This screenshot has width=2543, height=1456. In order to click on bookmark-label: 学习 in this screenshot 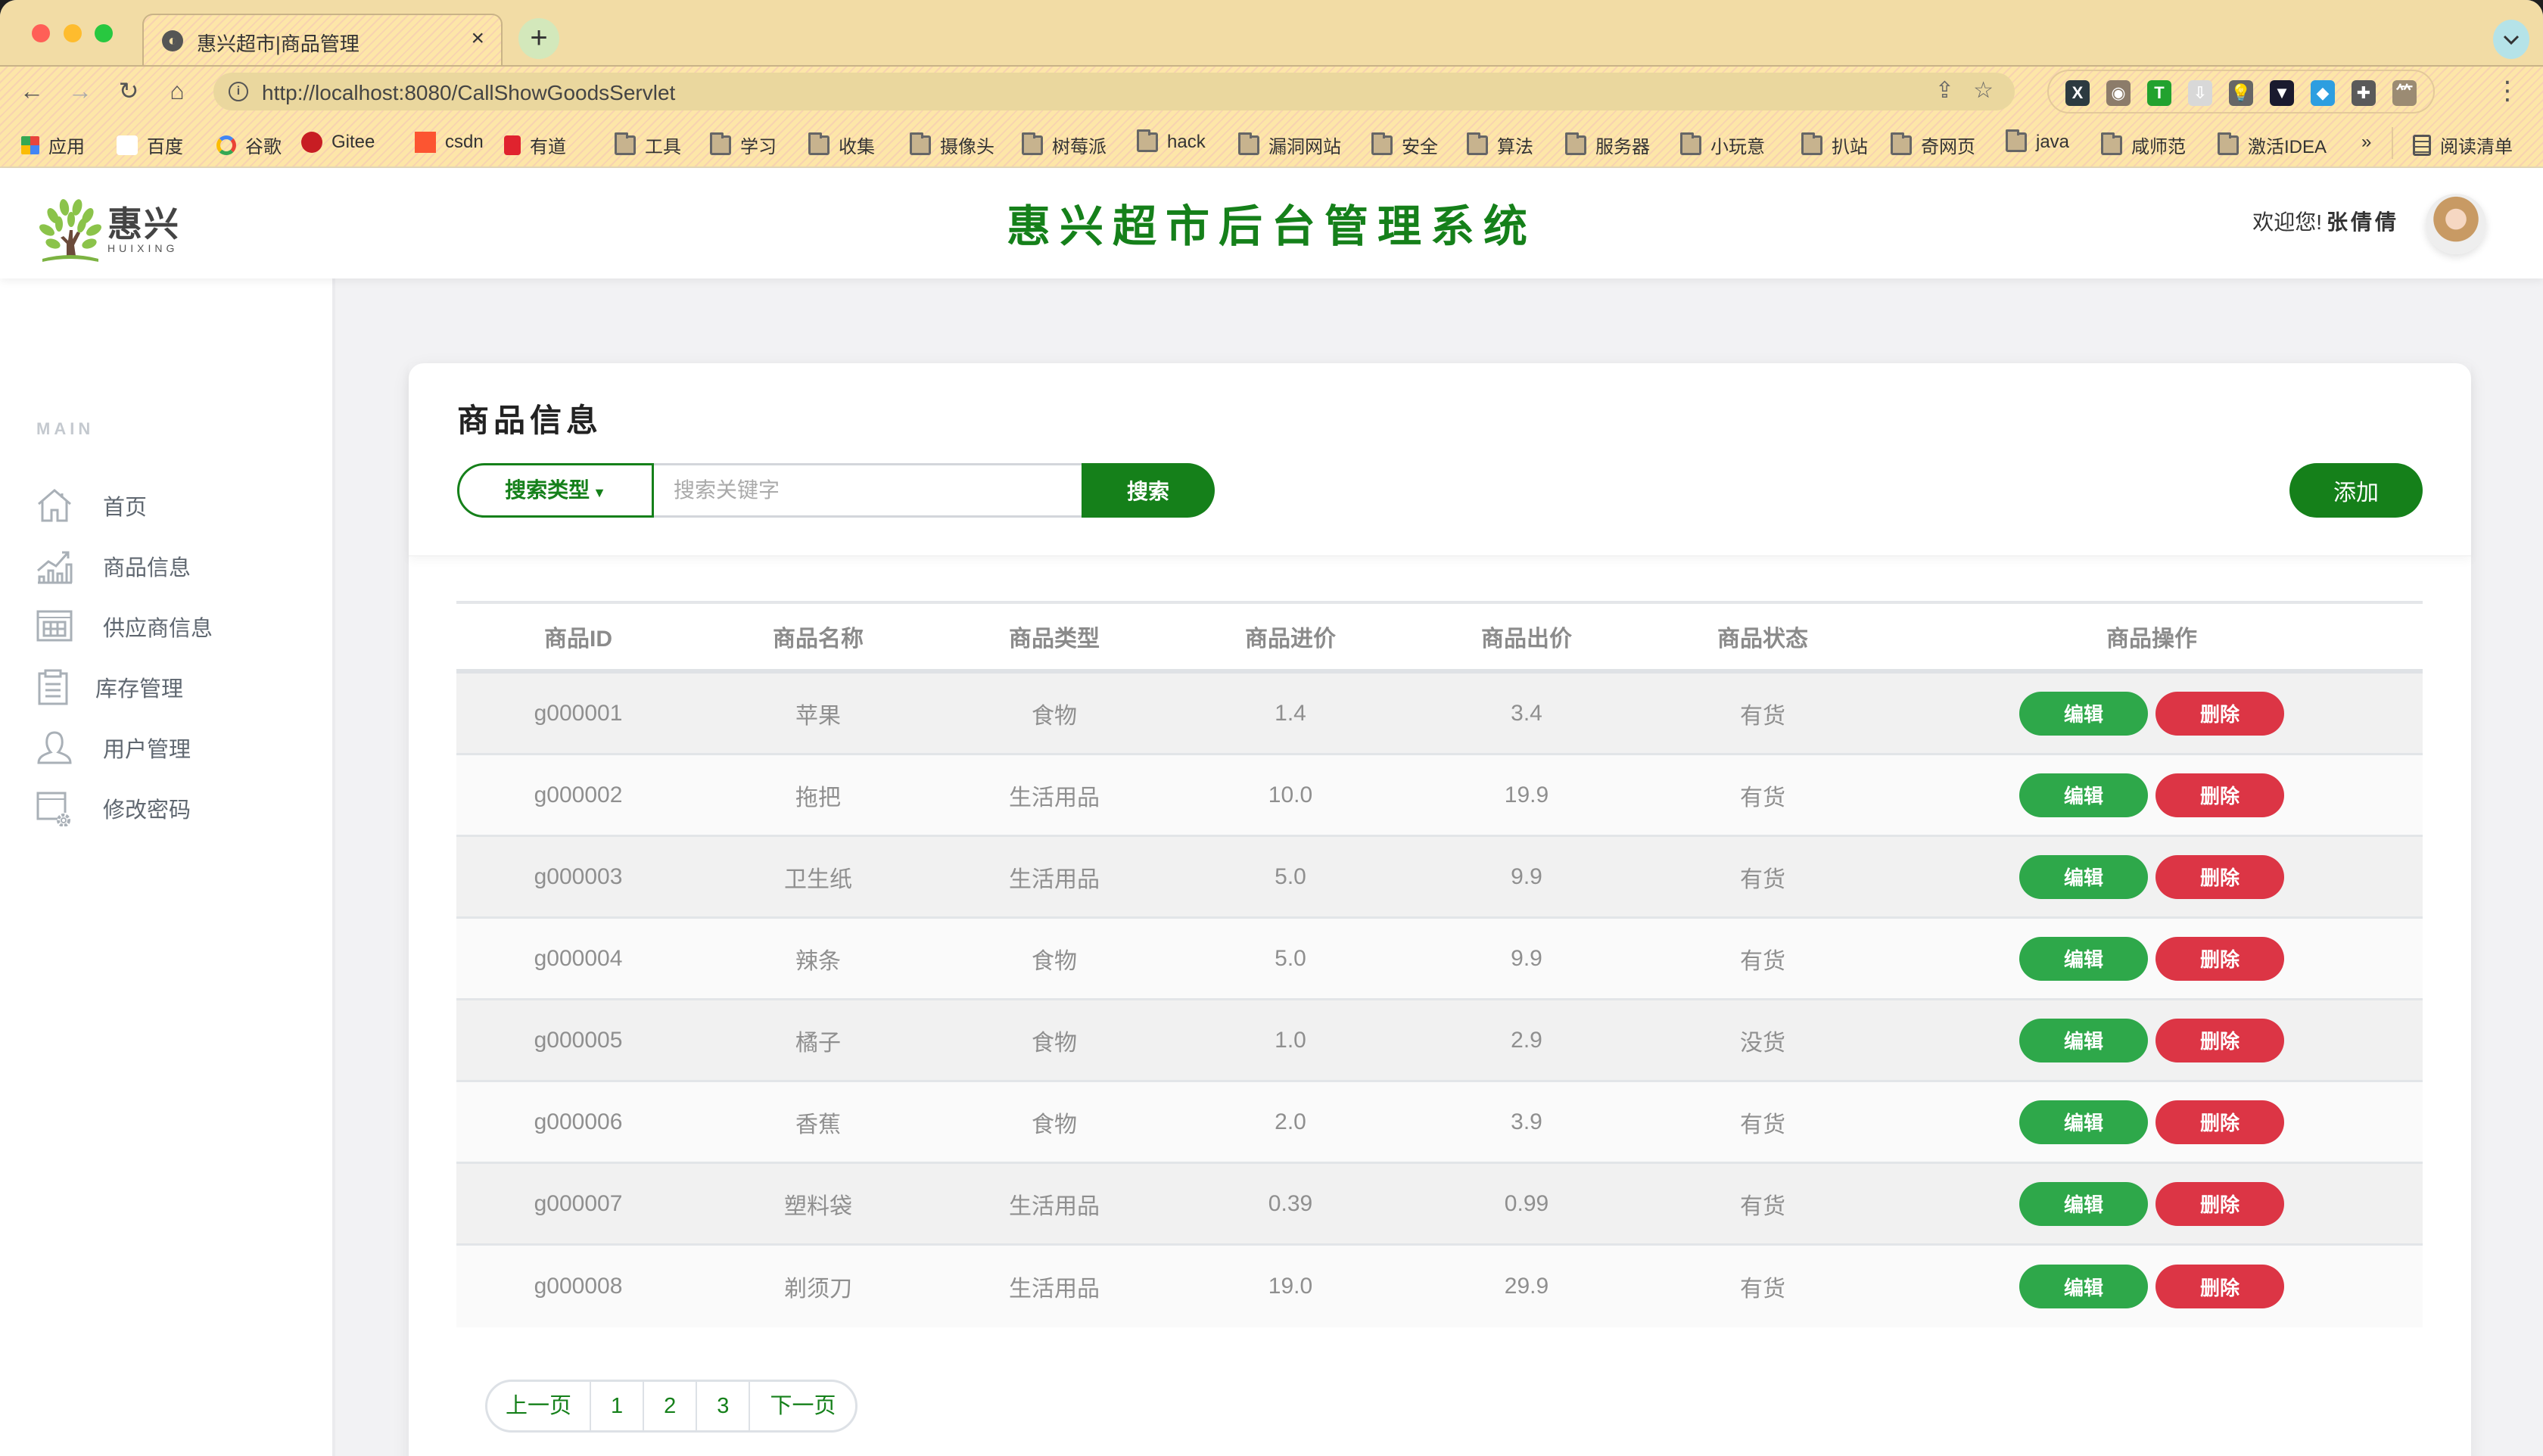, I will do `click(758, 147)`.